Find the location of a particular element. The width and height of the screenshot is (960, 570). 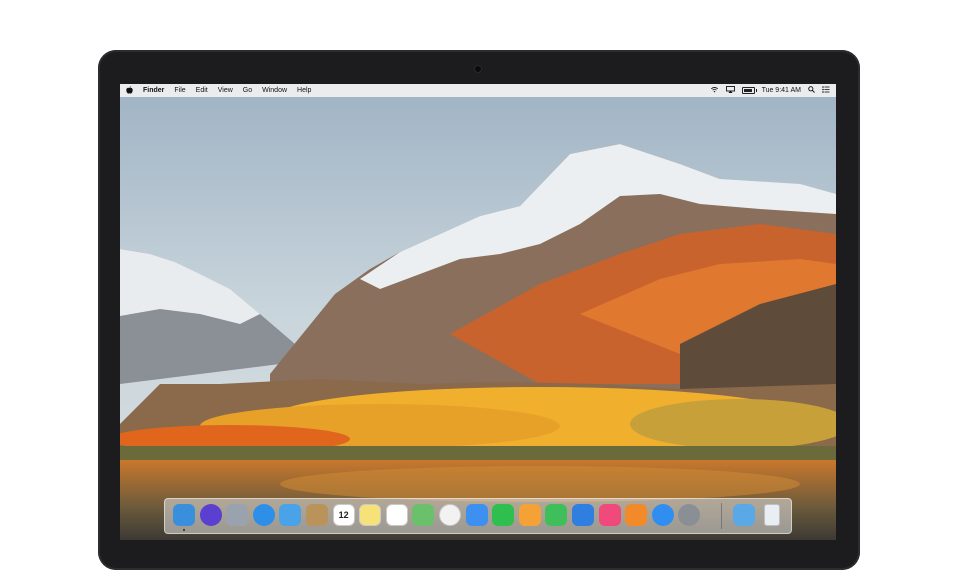

menu-file: File is located at coordinates (179, 90).